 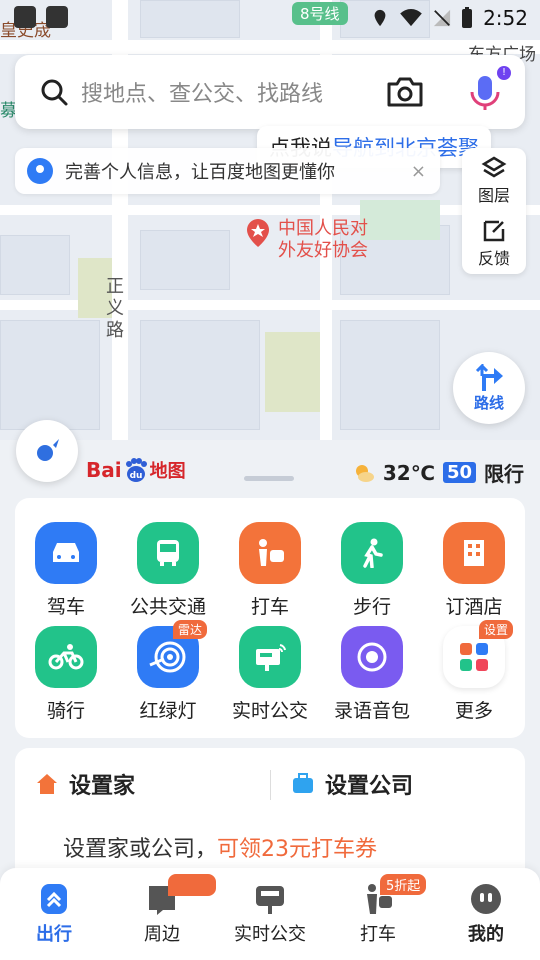 I want to click on feature-label: 驾车, so click(x=65, y=607).